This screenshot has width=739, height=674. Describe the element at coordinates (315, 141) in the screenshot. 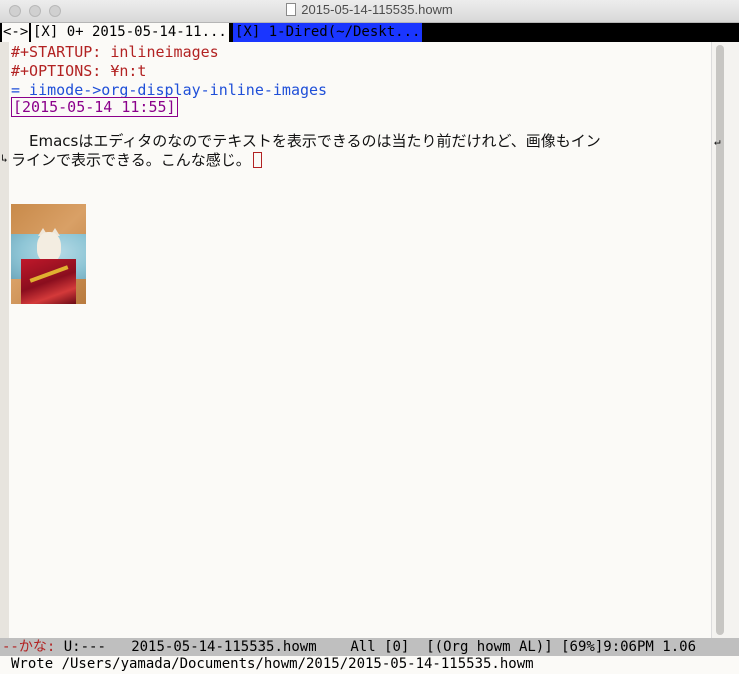

I see `paragraph-line-1: Emacsはエディタのなのでテキストを表示できるのは当たり前だけれど、画像もイン` at that location.